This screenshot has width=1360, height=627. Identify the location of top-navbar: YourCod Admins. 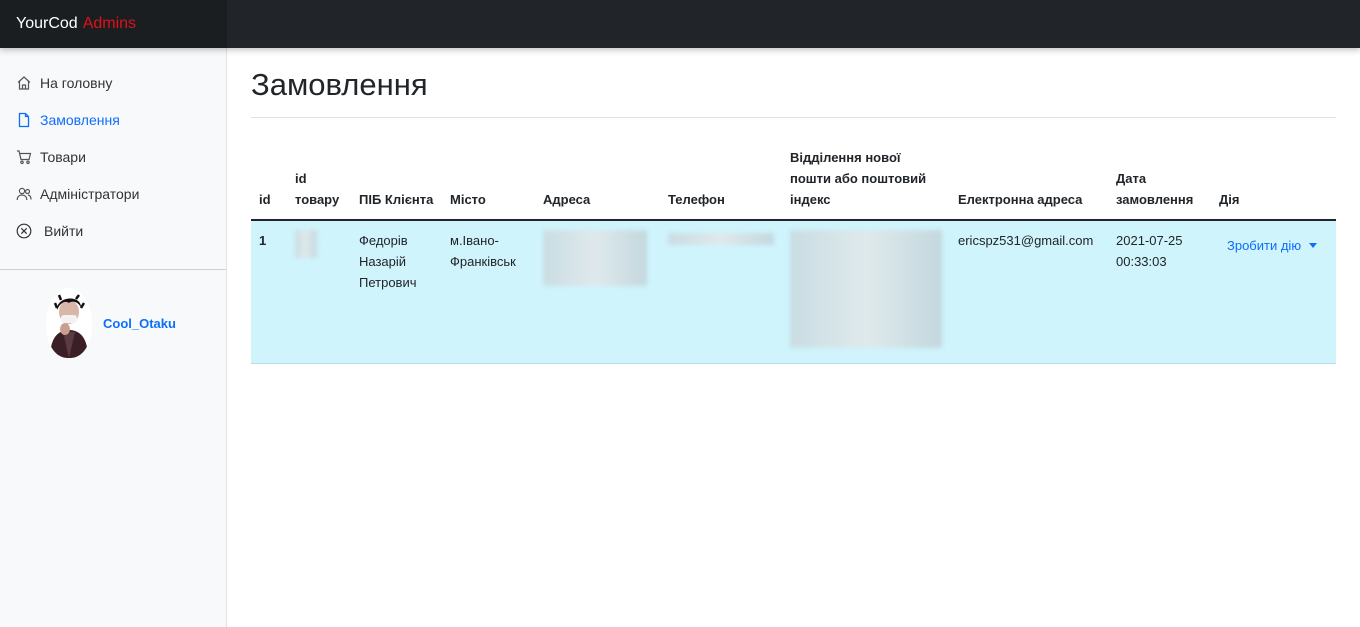
(680, 24).